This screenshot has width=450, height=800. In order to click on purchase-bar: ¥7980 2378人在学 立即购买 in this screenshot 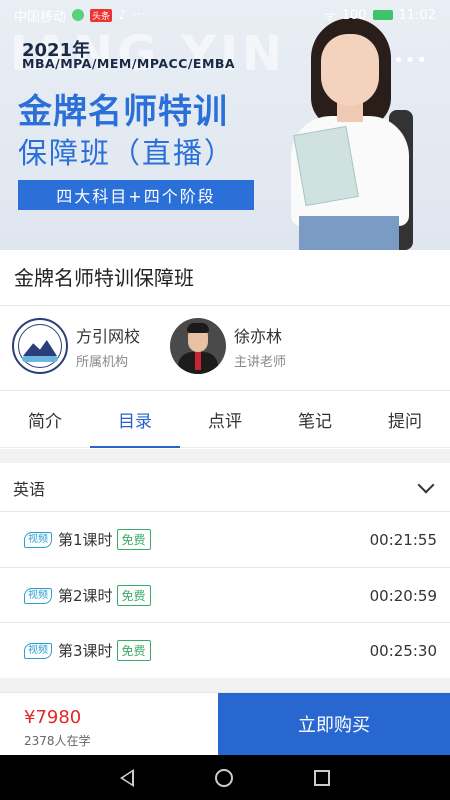, I will do `click(225, 723)`.